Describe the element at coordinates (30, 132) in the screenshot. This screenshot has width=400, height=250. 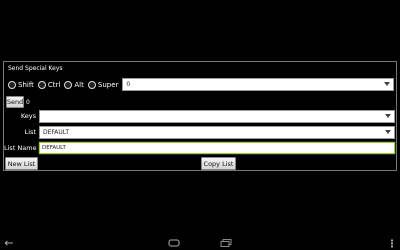
I see `list-label: List` at that location.